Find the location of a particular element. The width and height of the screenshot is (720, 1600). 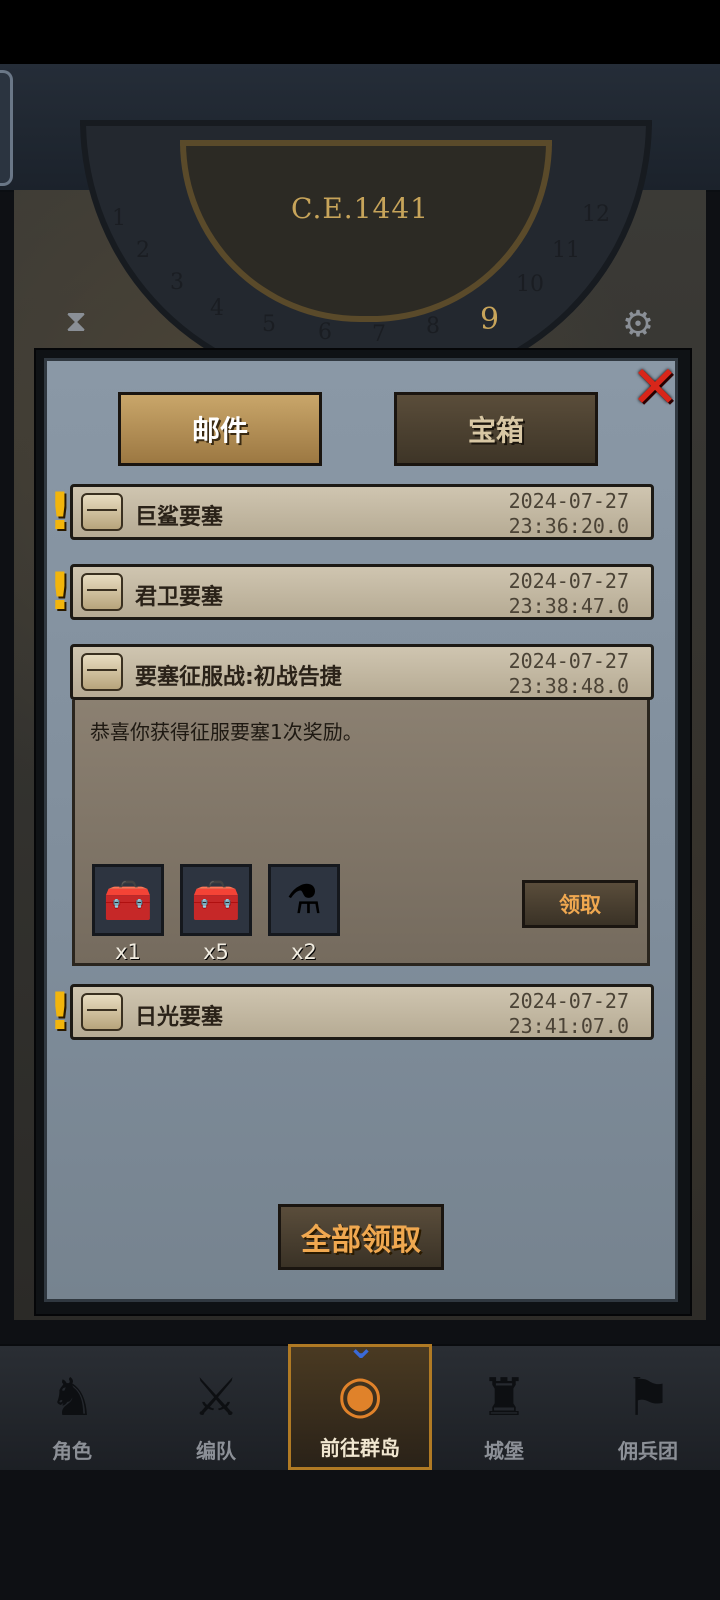

mail-row: 日光要塞 2024-07-27 23:41:07.0 is located at coordinates (362, 1012).